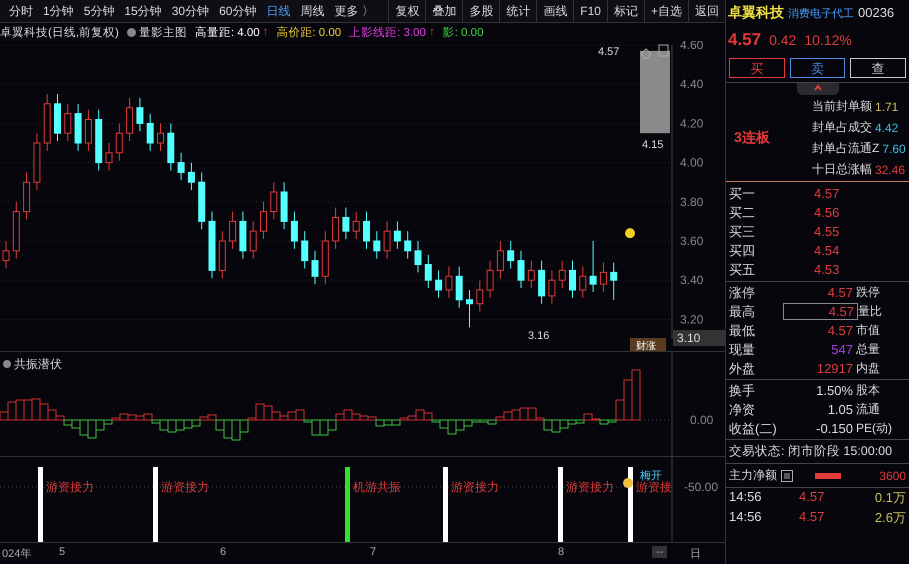  What do you see at coordinates (868, 330) in the screenshot?
I see `stat-label: 市值` at bounding box center [868, 330].